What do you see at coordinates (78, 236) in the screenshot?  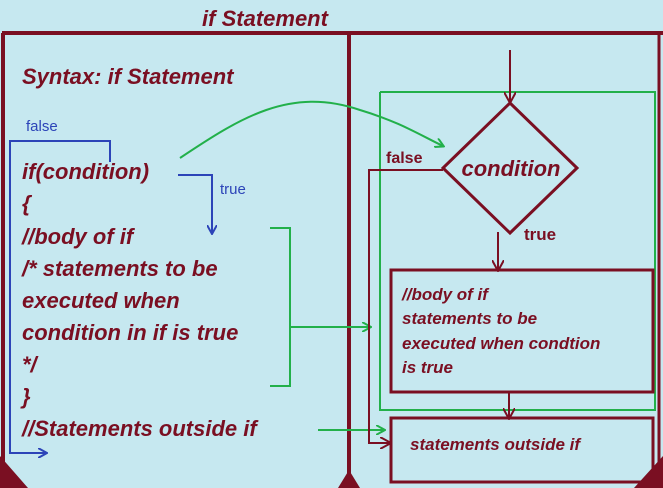 I see `code-line: //body of if` at bounding box center [78, 236].